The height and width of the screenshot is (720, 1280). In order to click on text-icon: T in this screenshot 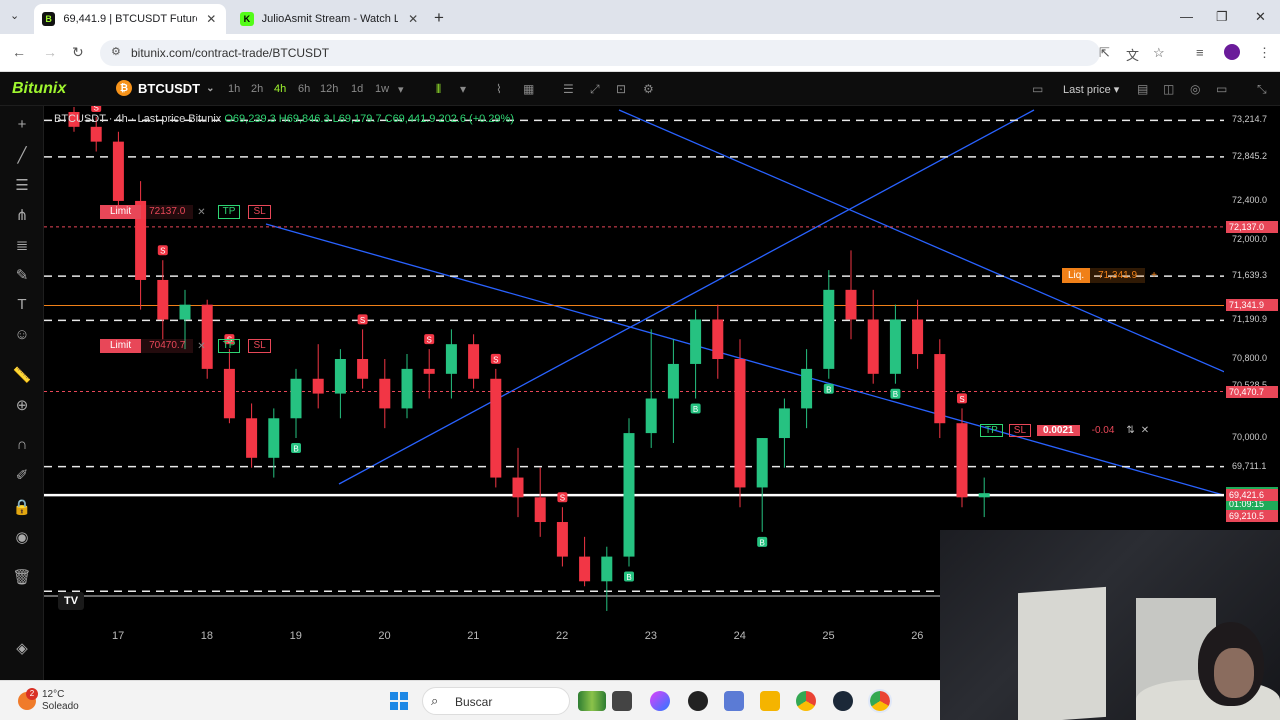, I will do `click(22, 304)`.